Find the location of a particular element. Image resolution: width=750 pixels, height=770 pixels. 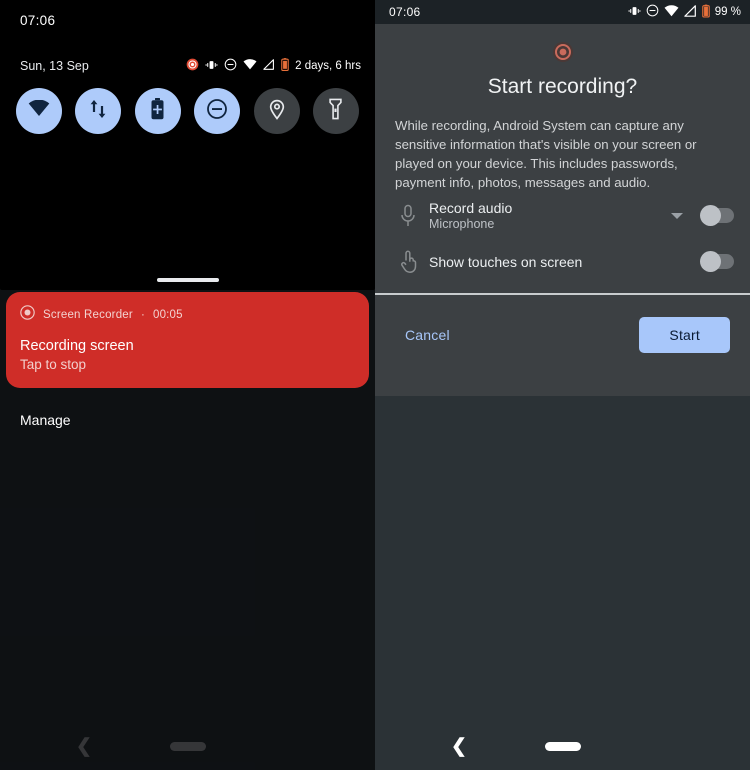

option-subtitle: Microphone is located at coordinates (462, 224).